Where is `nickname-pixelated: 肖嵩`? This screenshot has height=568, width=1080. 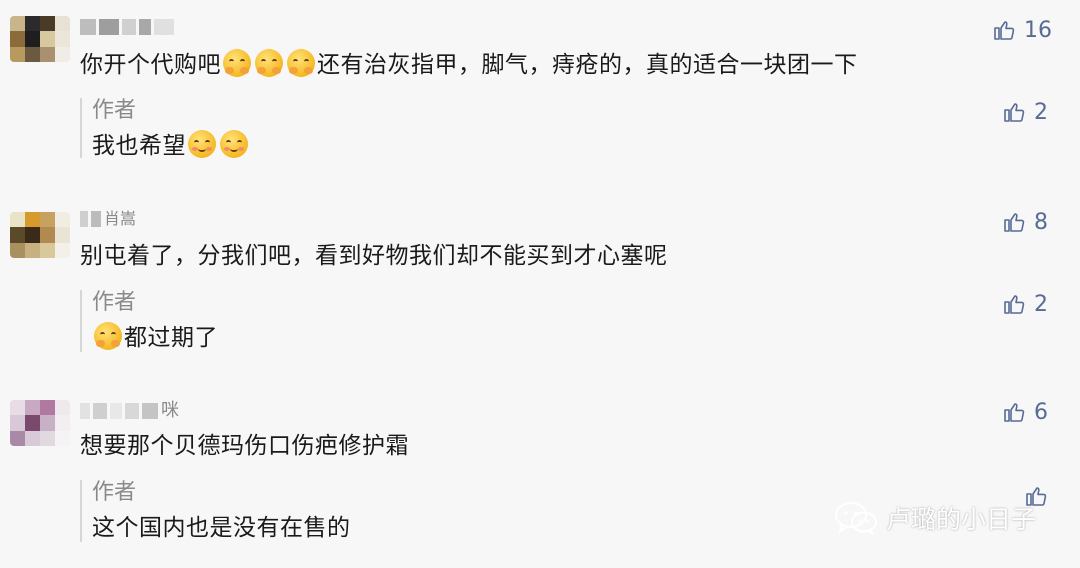 nickname-pixelated: 肖嵩 is located at coordinates (108, 219).